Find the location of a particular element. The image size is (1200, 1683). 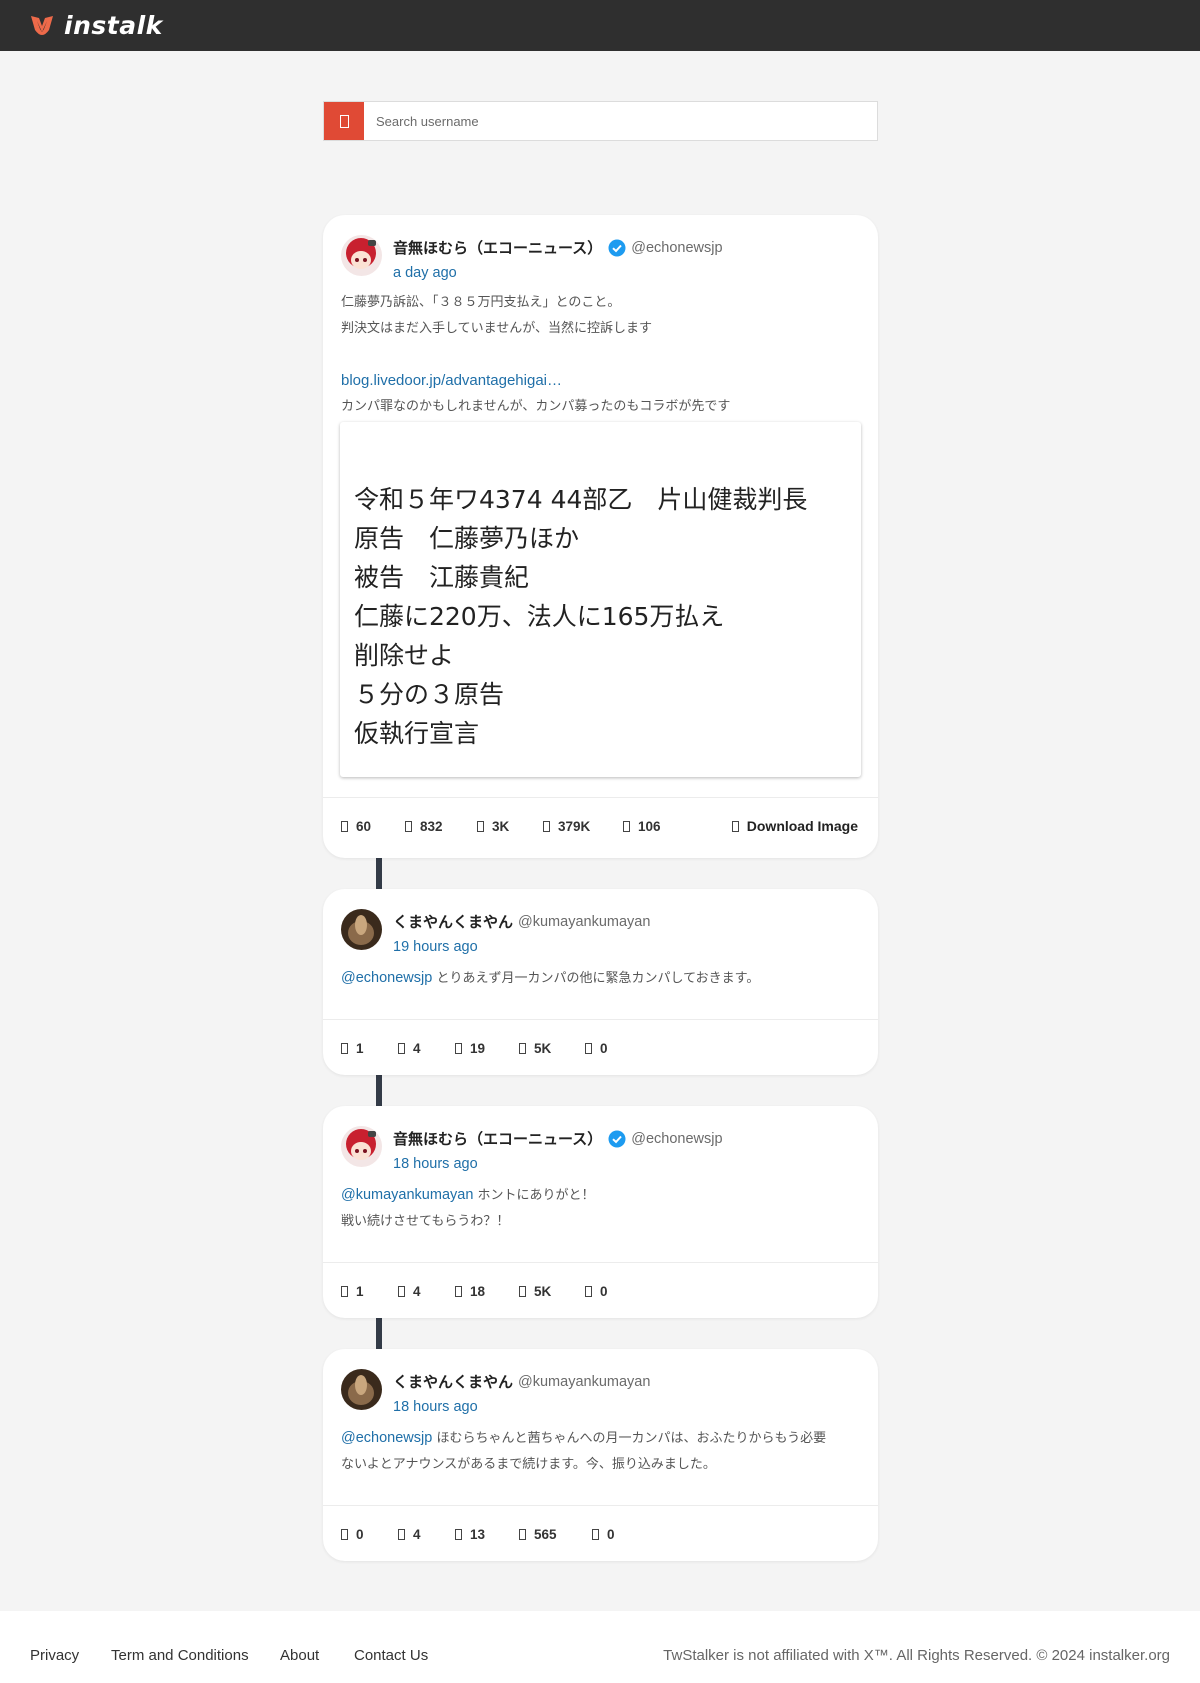

search-button is located at coordinates (344, 121).